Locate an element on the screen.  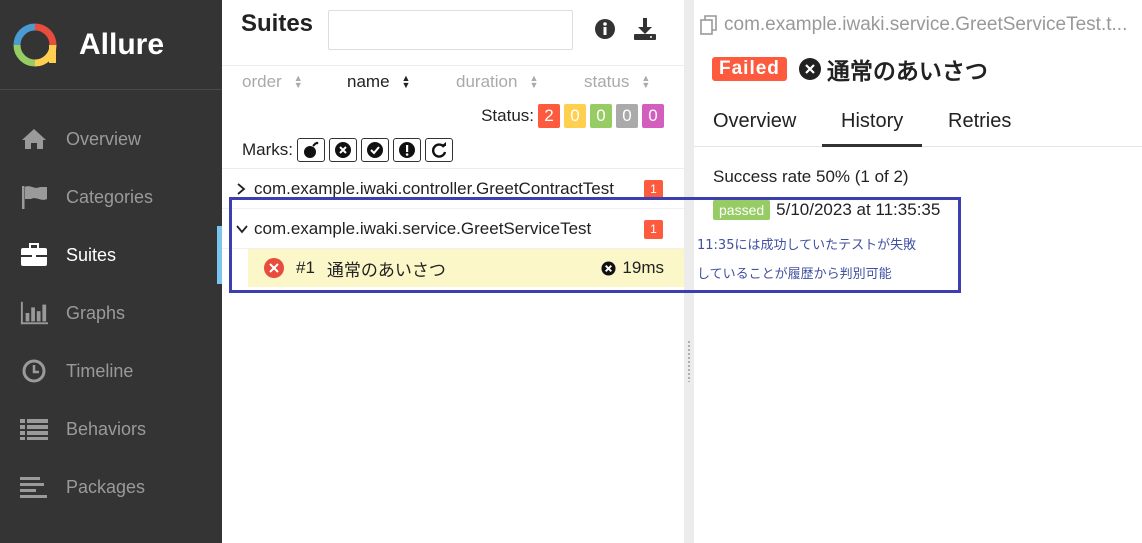
status-failed-badge: 2 is located at coordinates (549, 116).